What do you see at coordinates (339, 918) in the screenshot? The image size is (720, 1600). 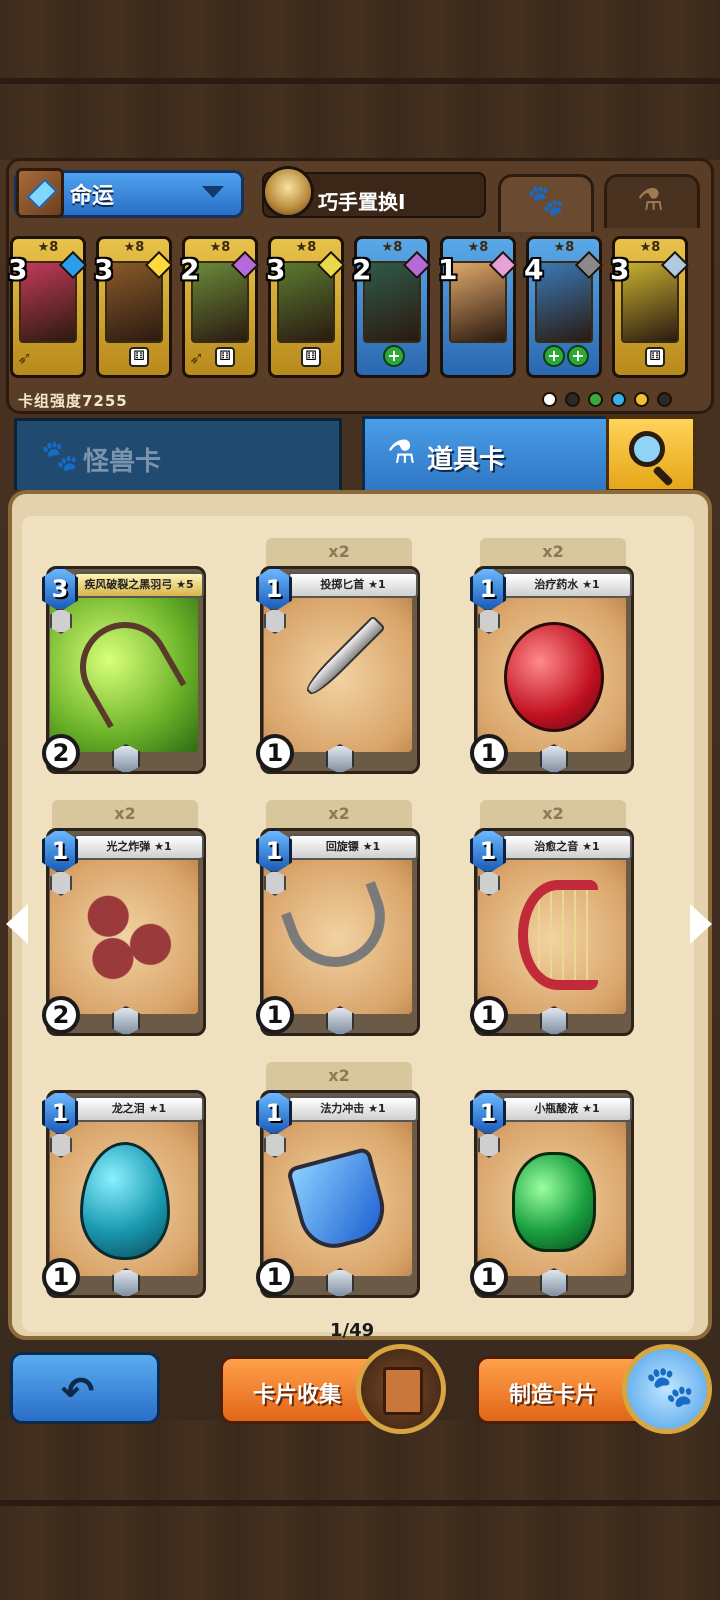 I see `item-card: x2 回旋镖 ★1 1 1` at bounding box center [339, 918].